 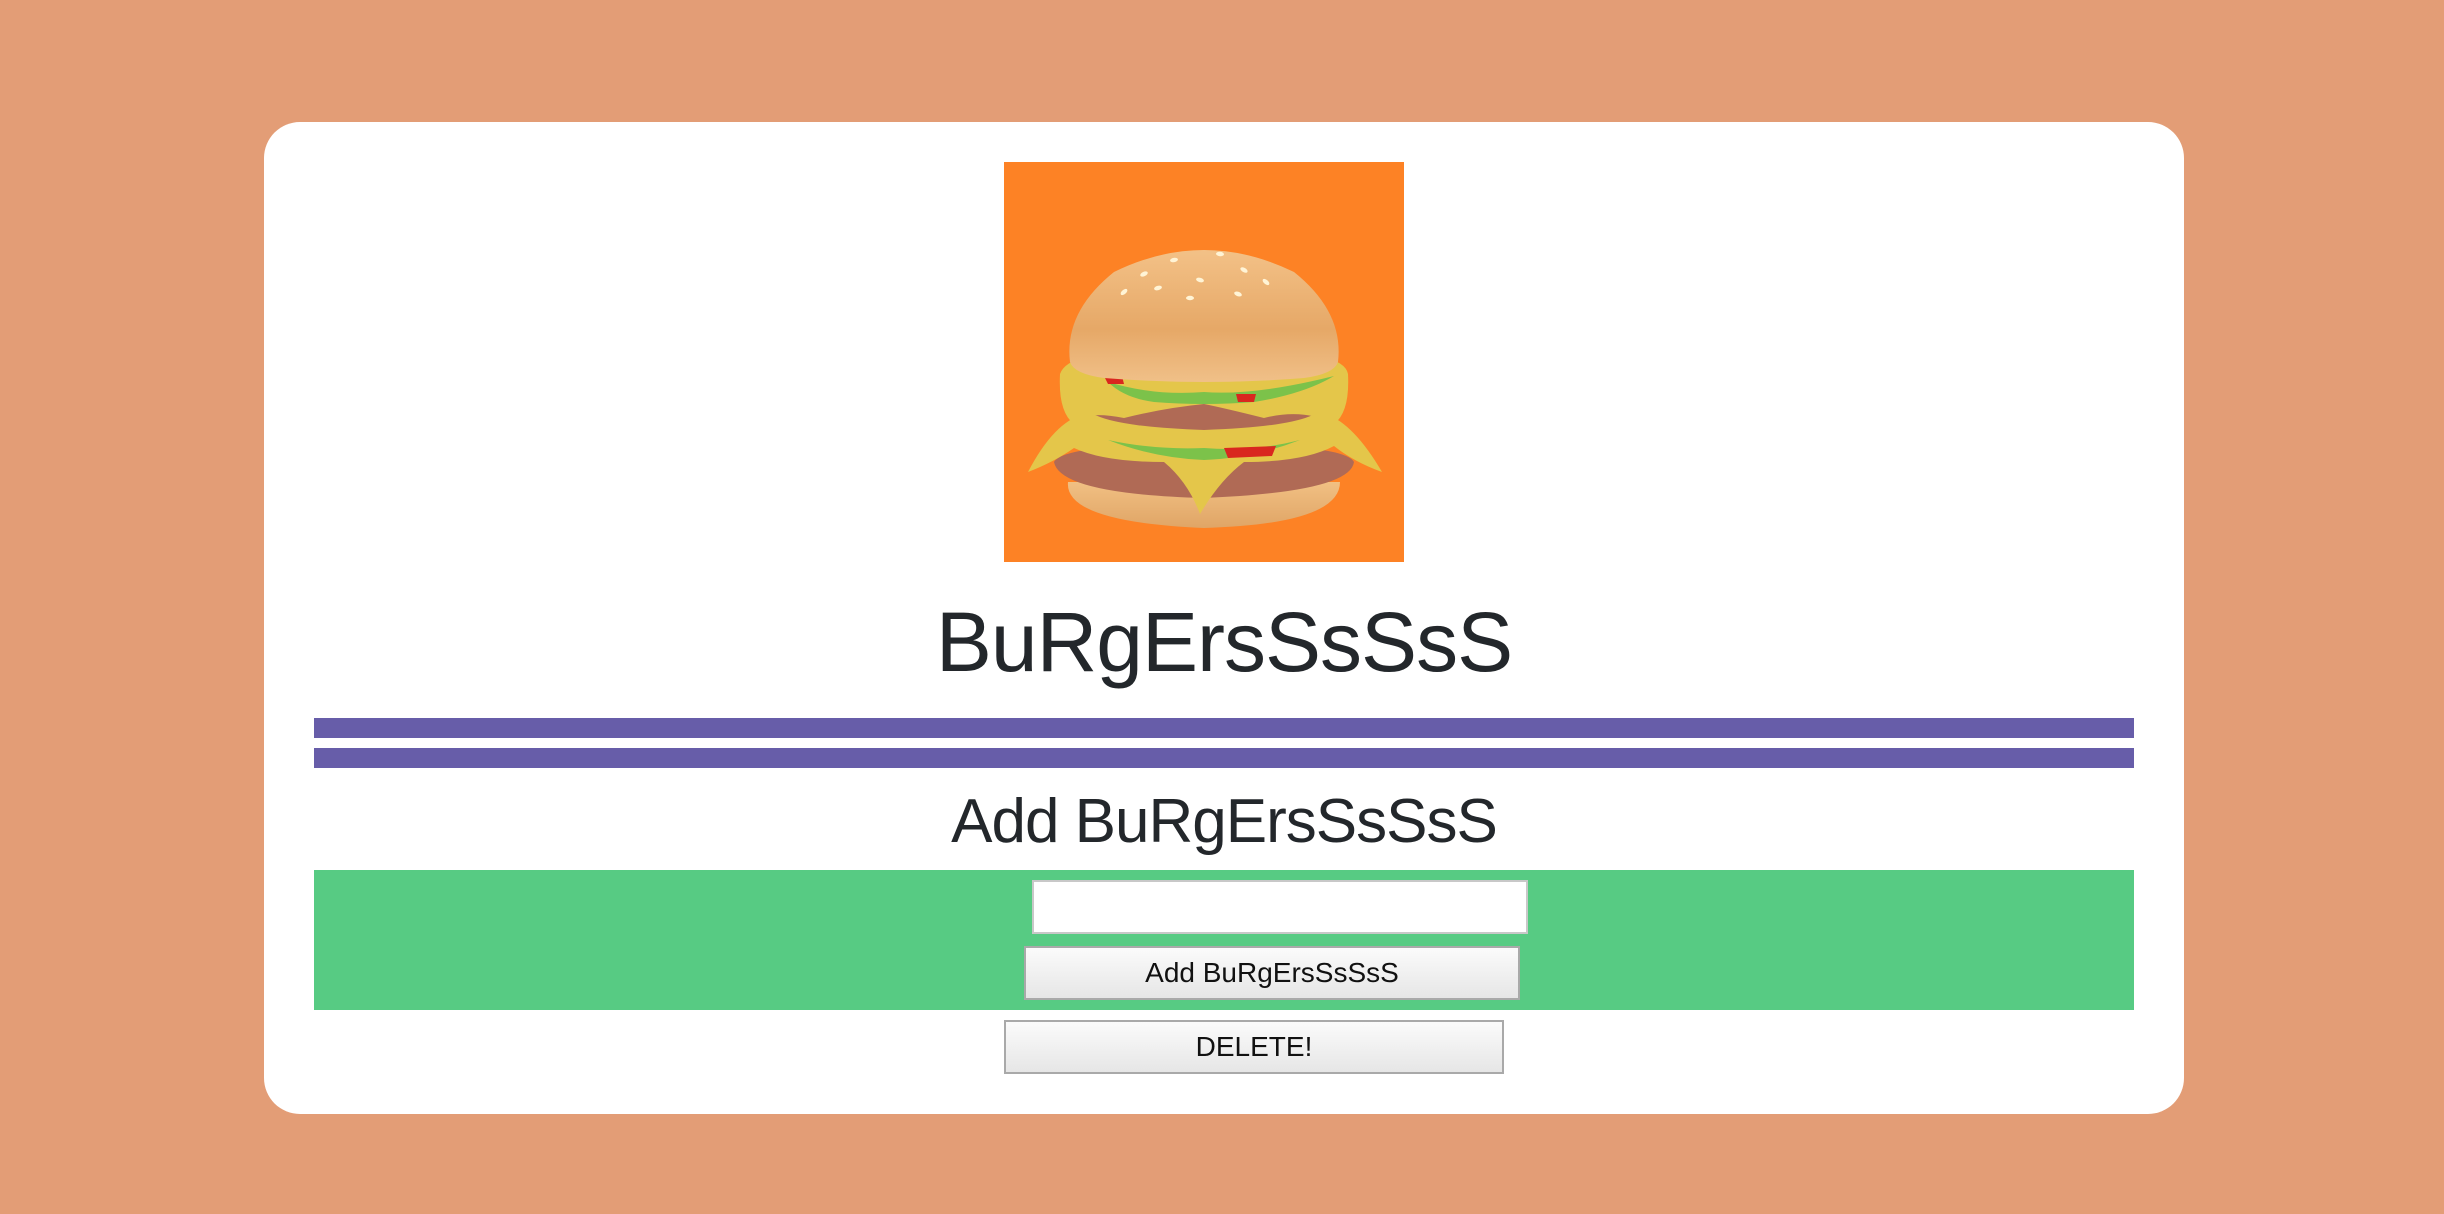 I want to click on divider-bar-bottom, so click(x=1224, y=758).